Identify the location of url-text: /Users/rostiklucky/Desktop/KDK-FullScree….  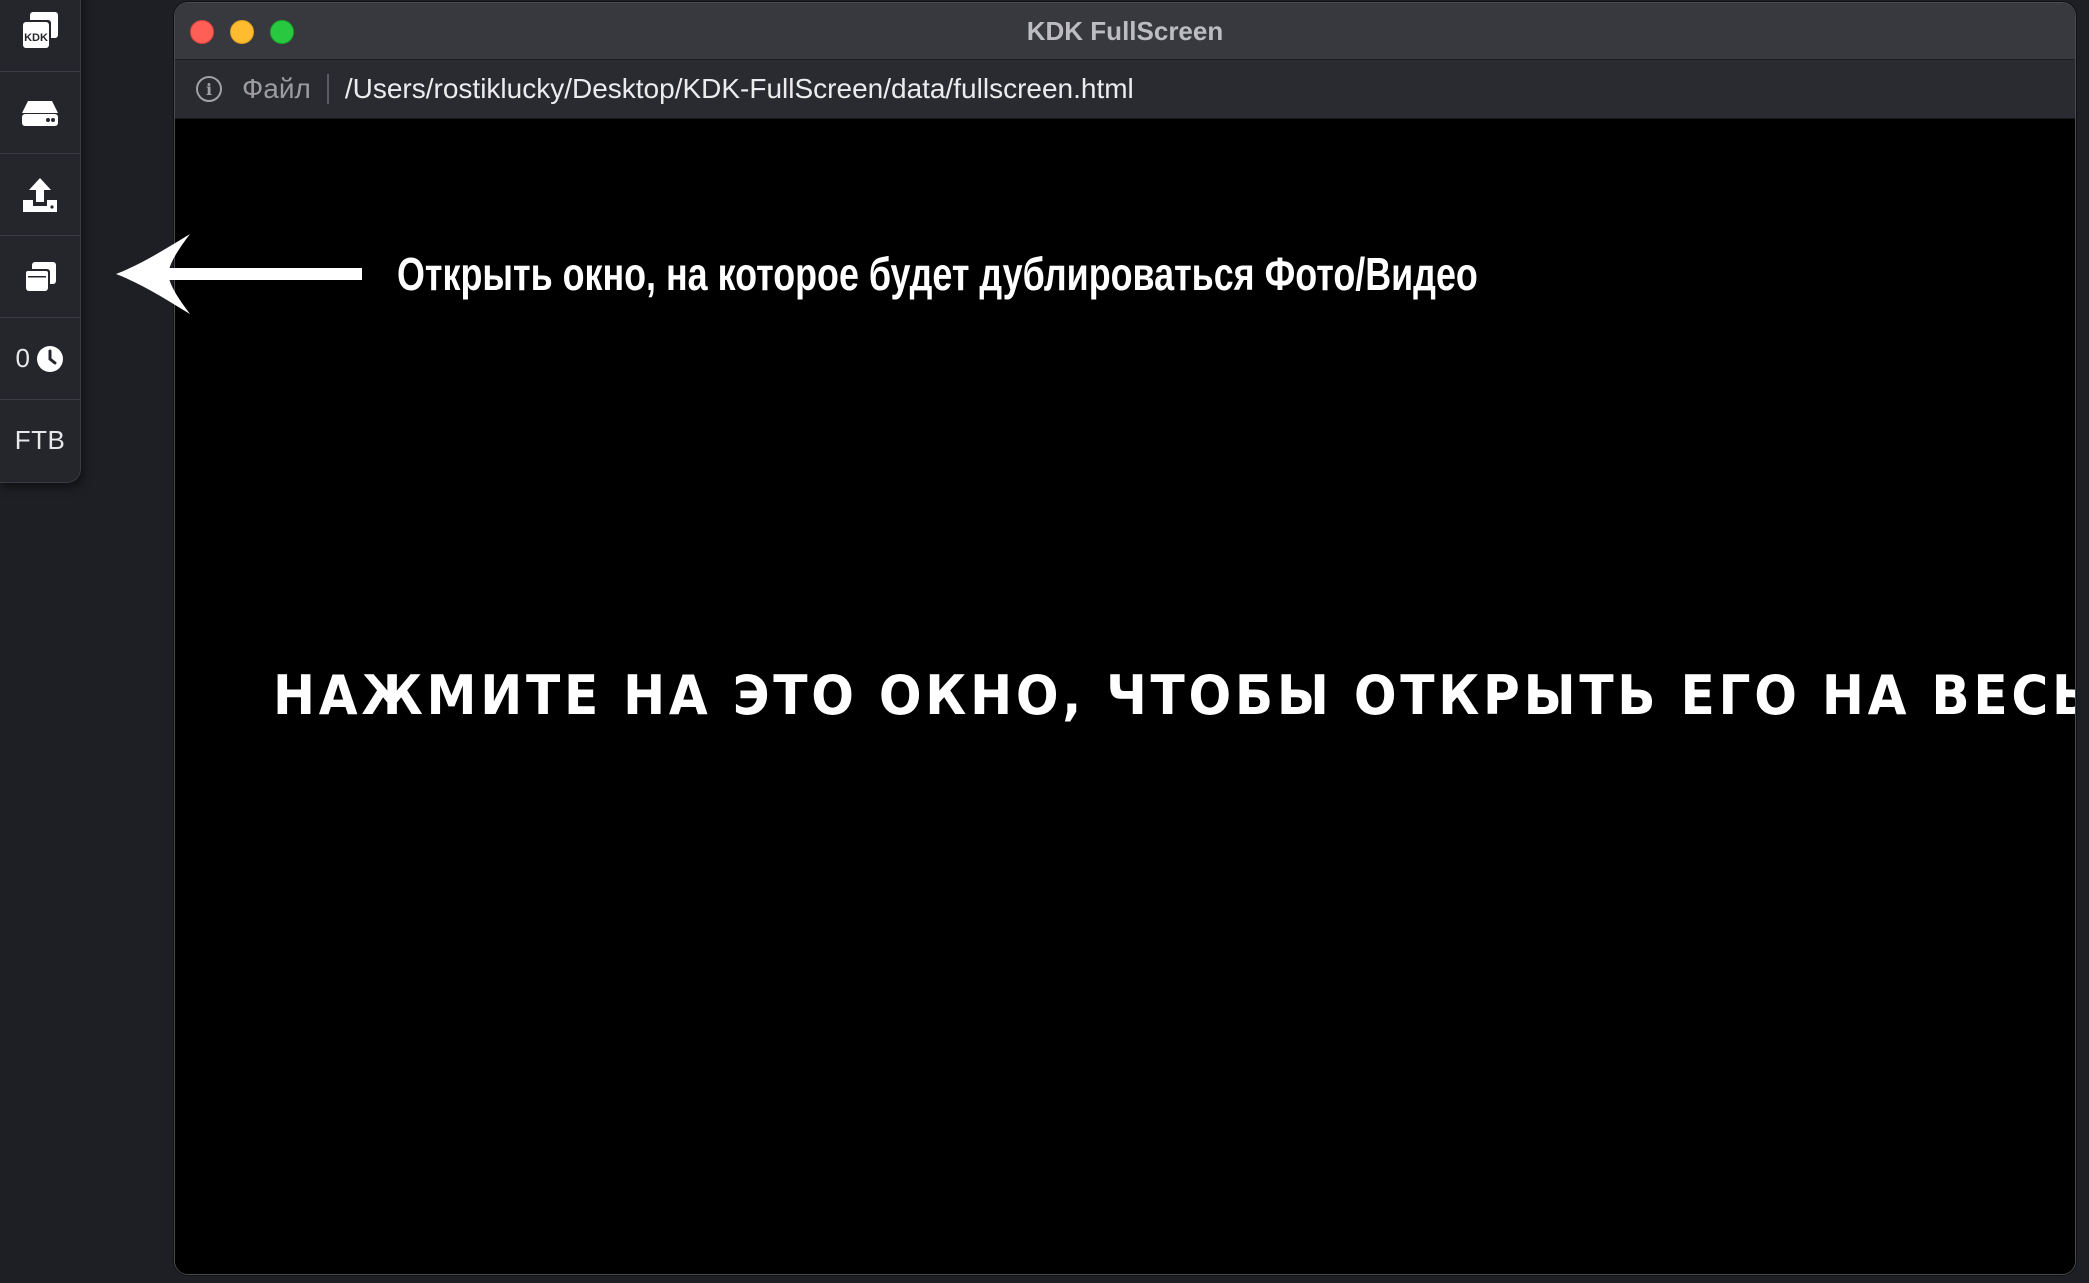
(739, 89).